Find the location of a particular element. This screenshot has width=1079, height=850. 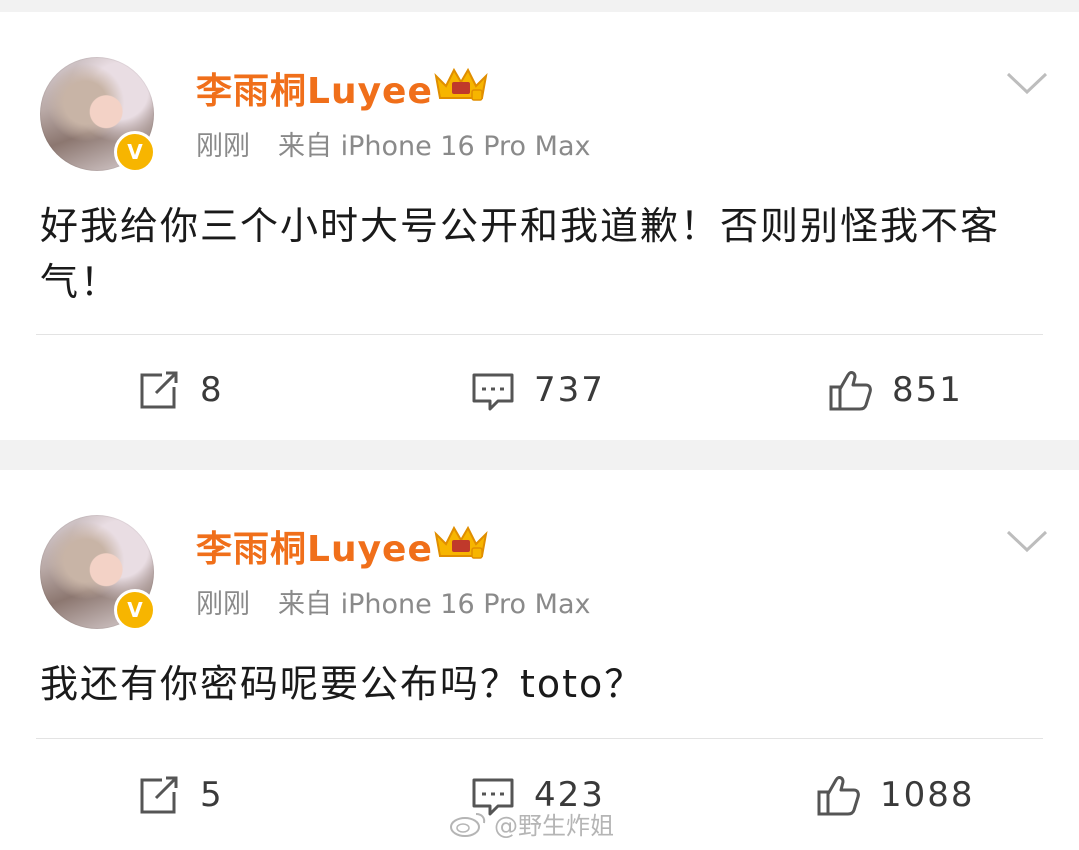

repost-button: 8 is located at coordinates (180, 390).